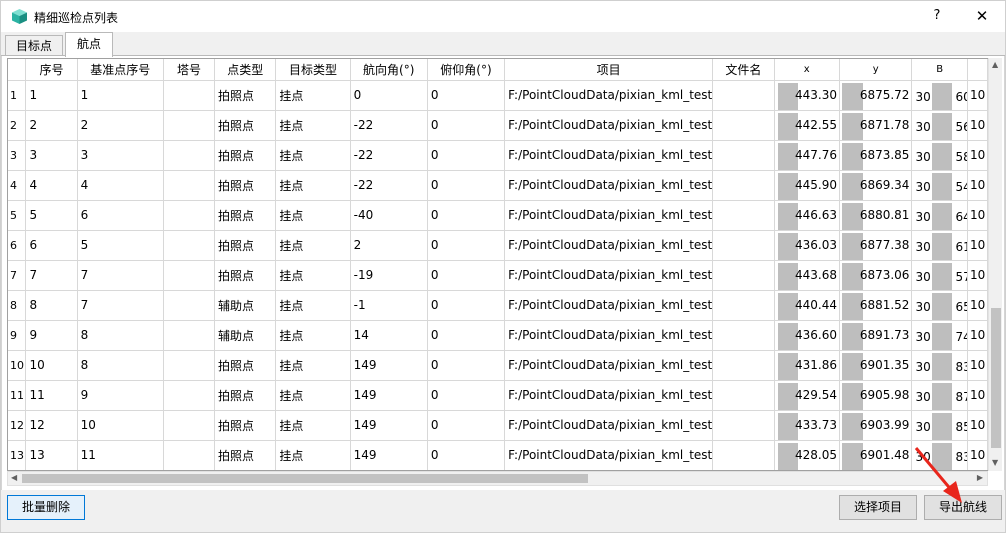 This screenshot has width=1006, height=533. I want to click on cell-b: 30.64, so click(939, 215).